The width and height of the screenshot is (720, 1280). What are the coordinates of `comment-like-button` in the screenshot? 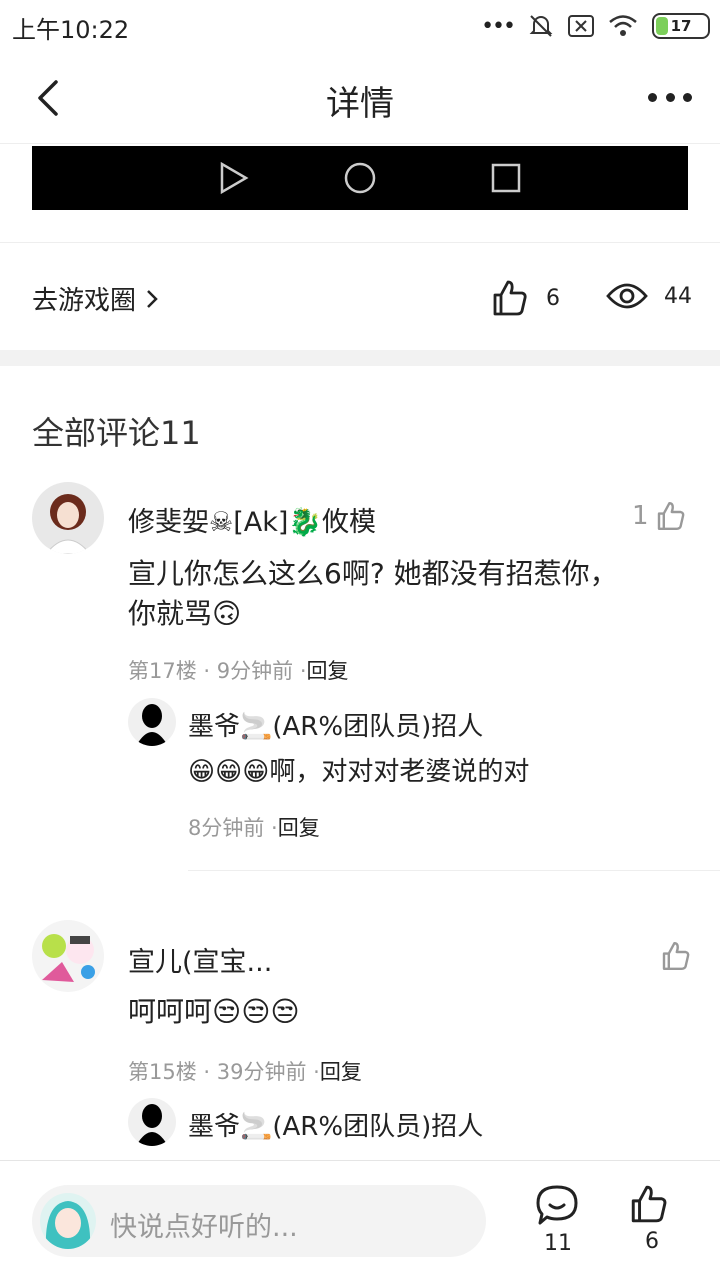 It's located at (673, 956).